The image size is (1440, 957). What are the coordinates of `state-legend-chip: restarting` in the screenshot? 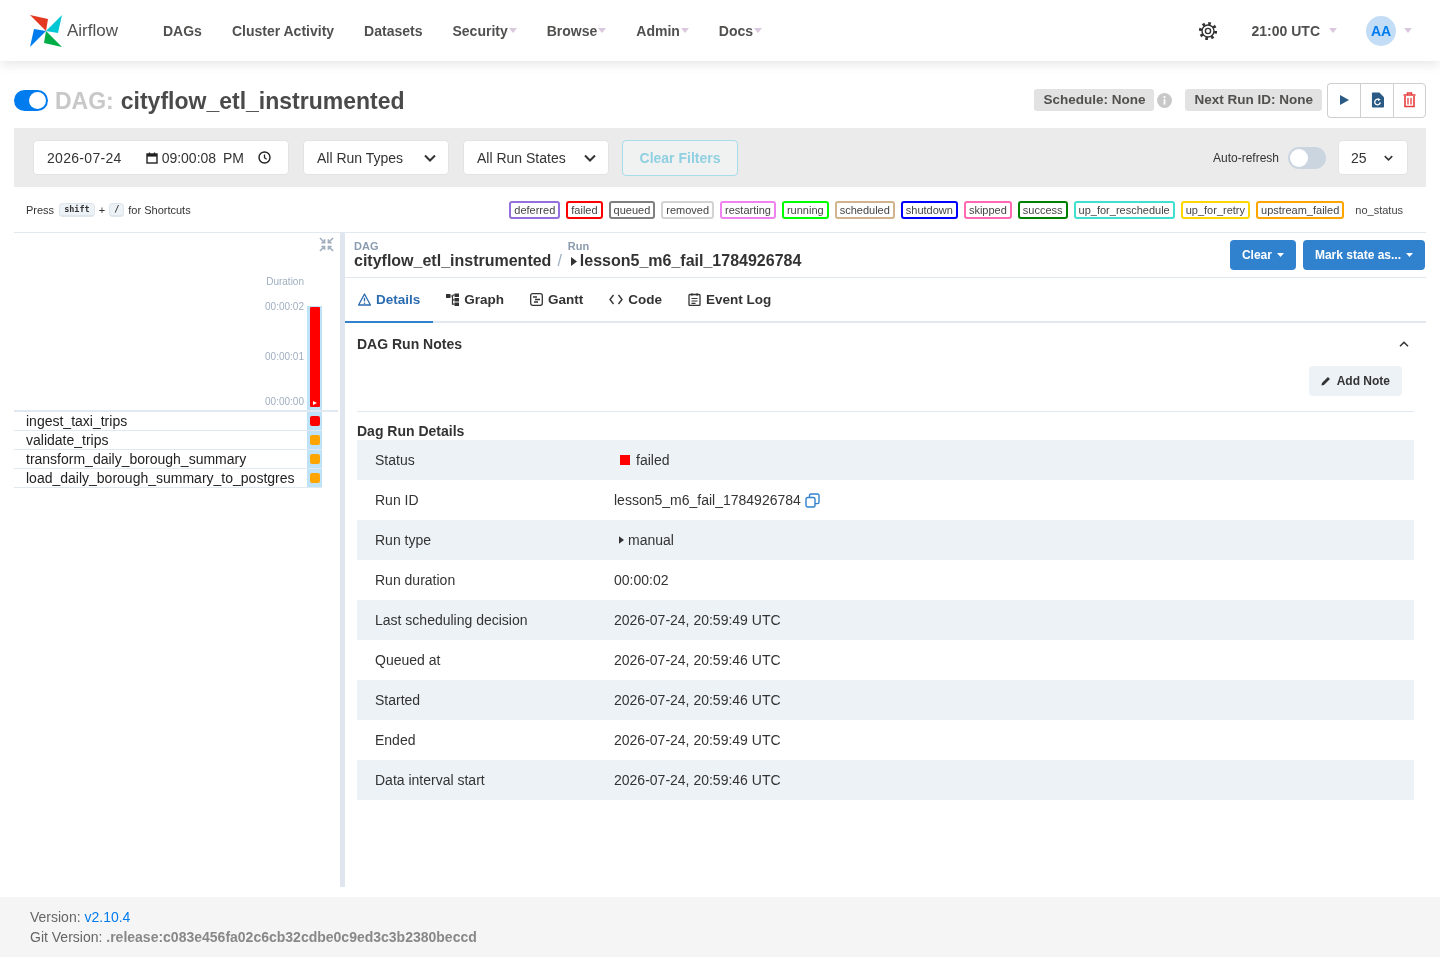 It's located at (748, 209).